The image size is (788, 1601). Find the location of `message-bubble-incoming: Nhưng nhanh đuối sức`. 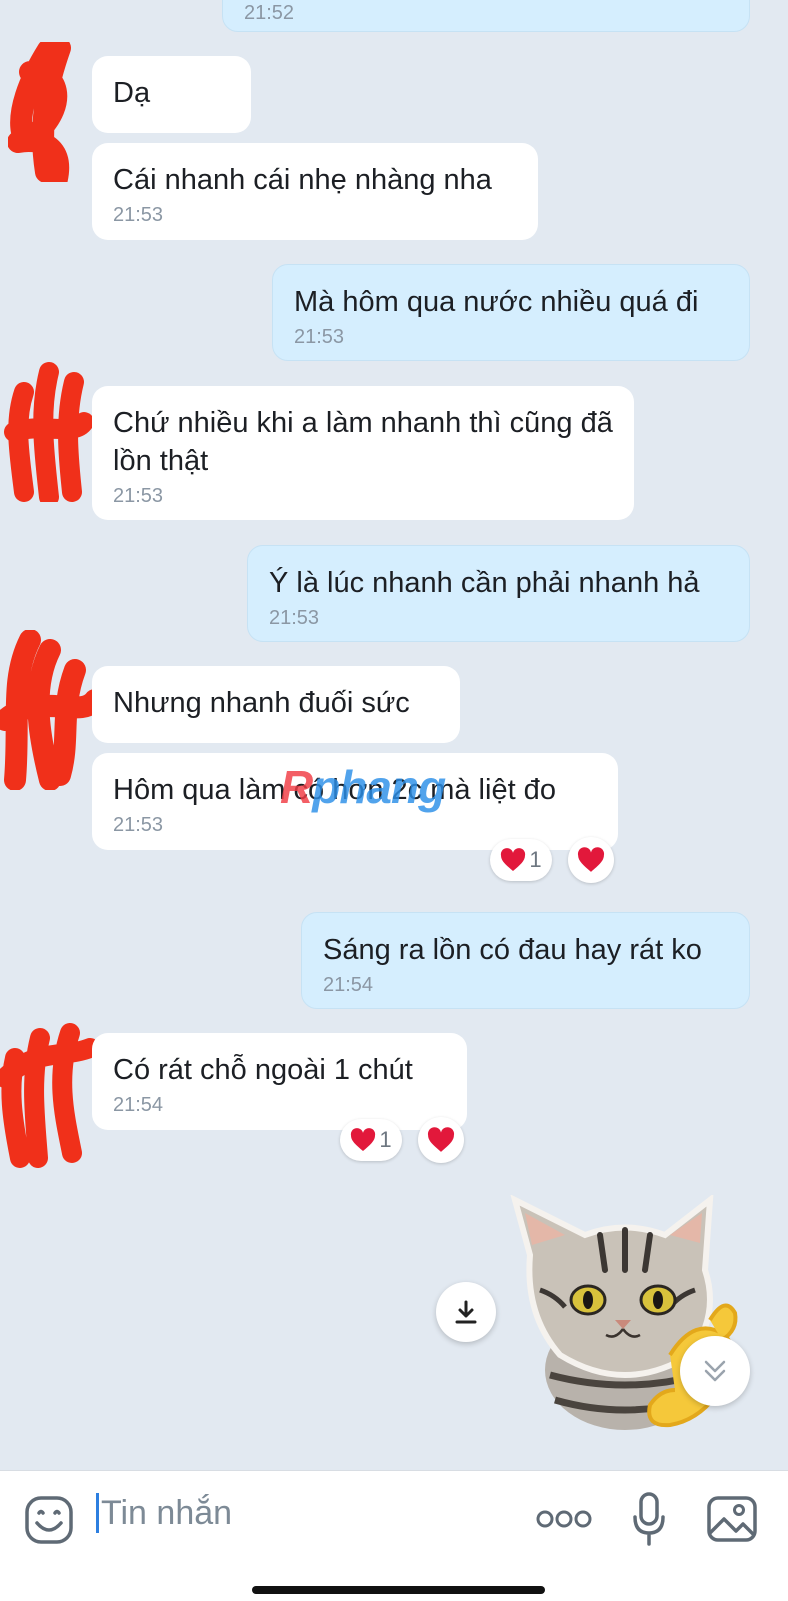

message-bubble-incoming: Nhưng nhanh đuối sức is located at coordinates (276, 704).